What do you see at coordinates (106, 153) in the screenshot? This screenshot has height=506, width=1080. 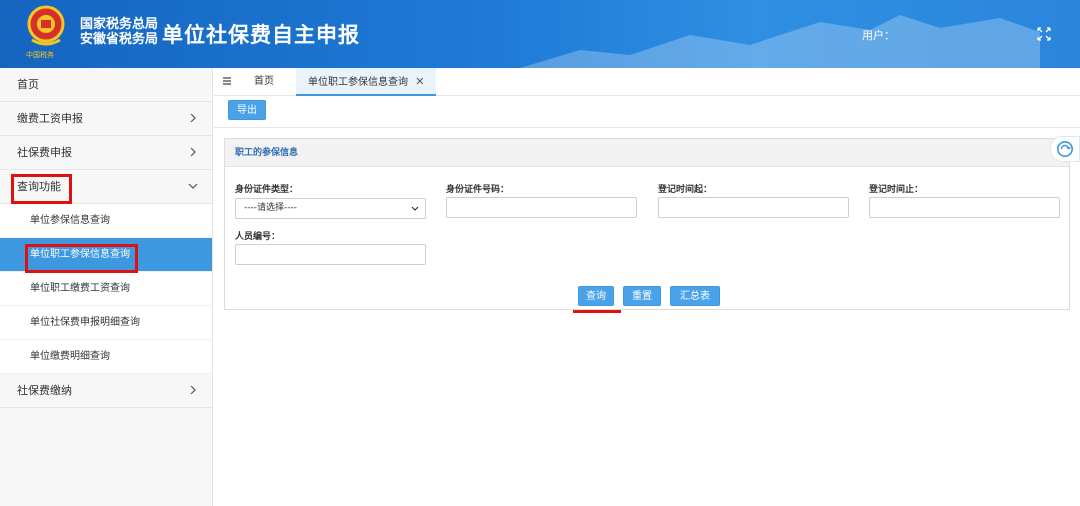 I see `sidebar-item-social-insurance-declaration: 社保费申报` at bounding box center [106, 153].